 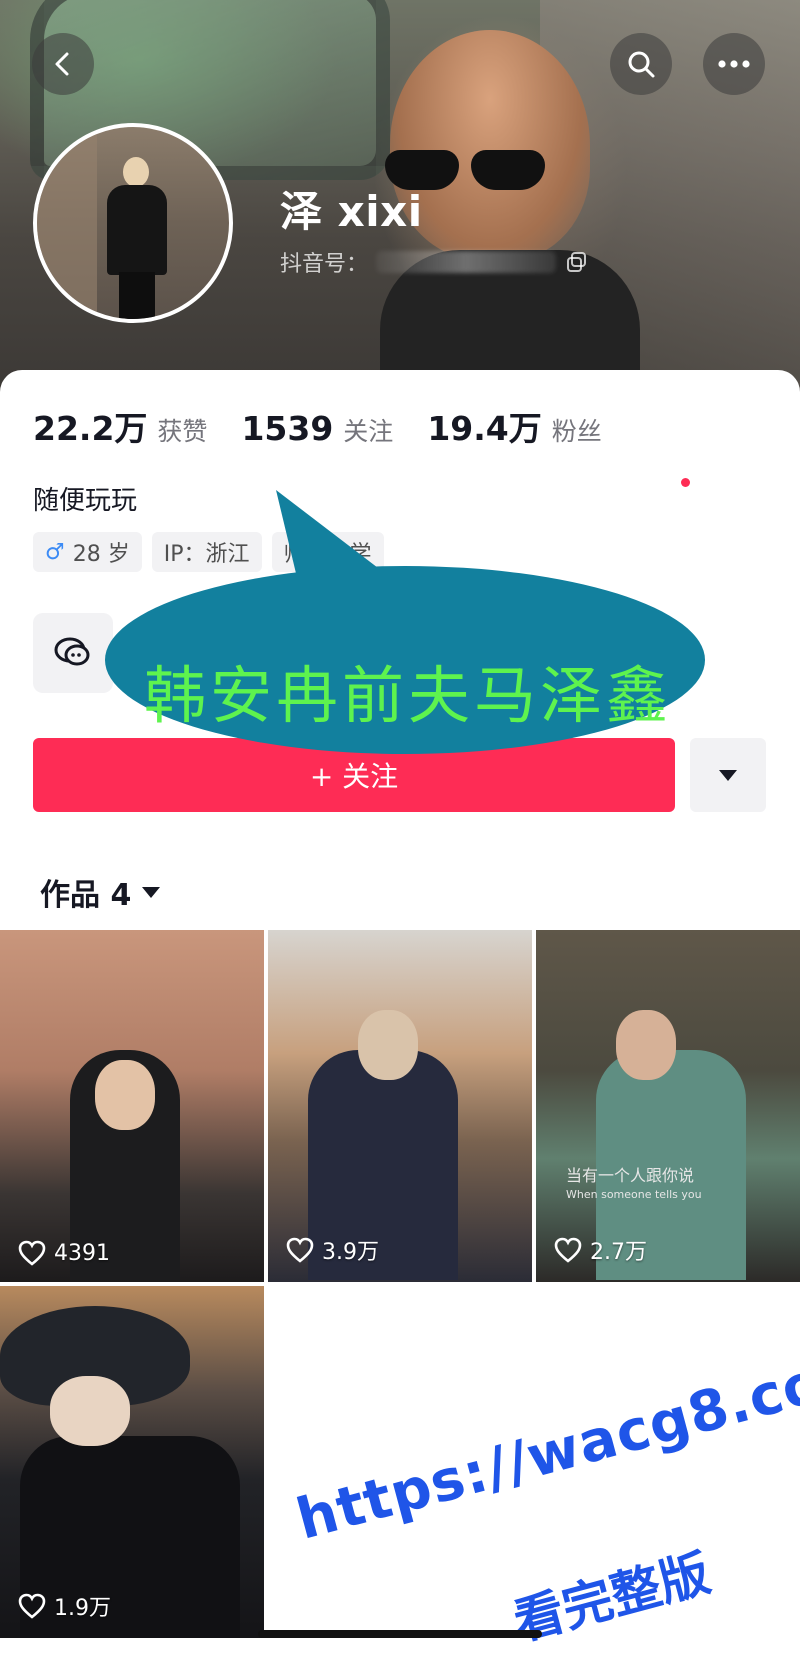 I want to click on back-button, so click(x=63, y=64).